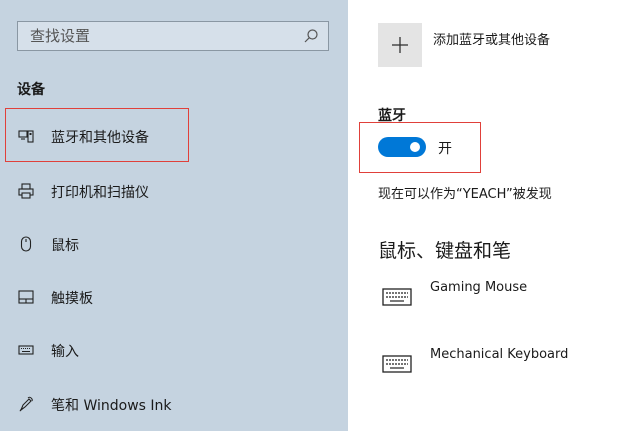 The image size is (617, 431). I want to click on search-icon, so click(311, 36).